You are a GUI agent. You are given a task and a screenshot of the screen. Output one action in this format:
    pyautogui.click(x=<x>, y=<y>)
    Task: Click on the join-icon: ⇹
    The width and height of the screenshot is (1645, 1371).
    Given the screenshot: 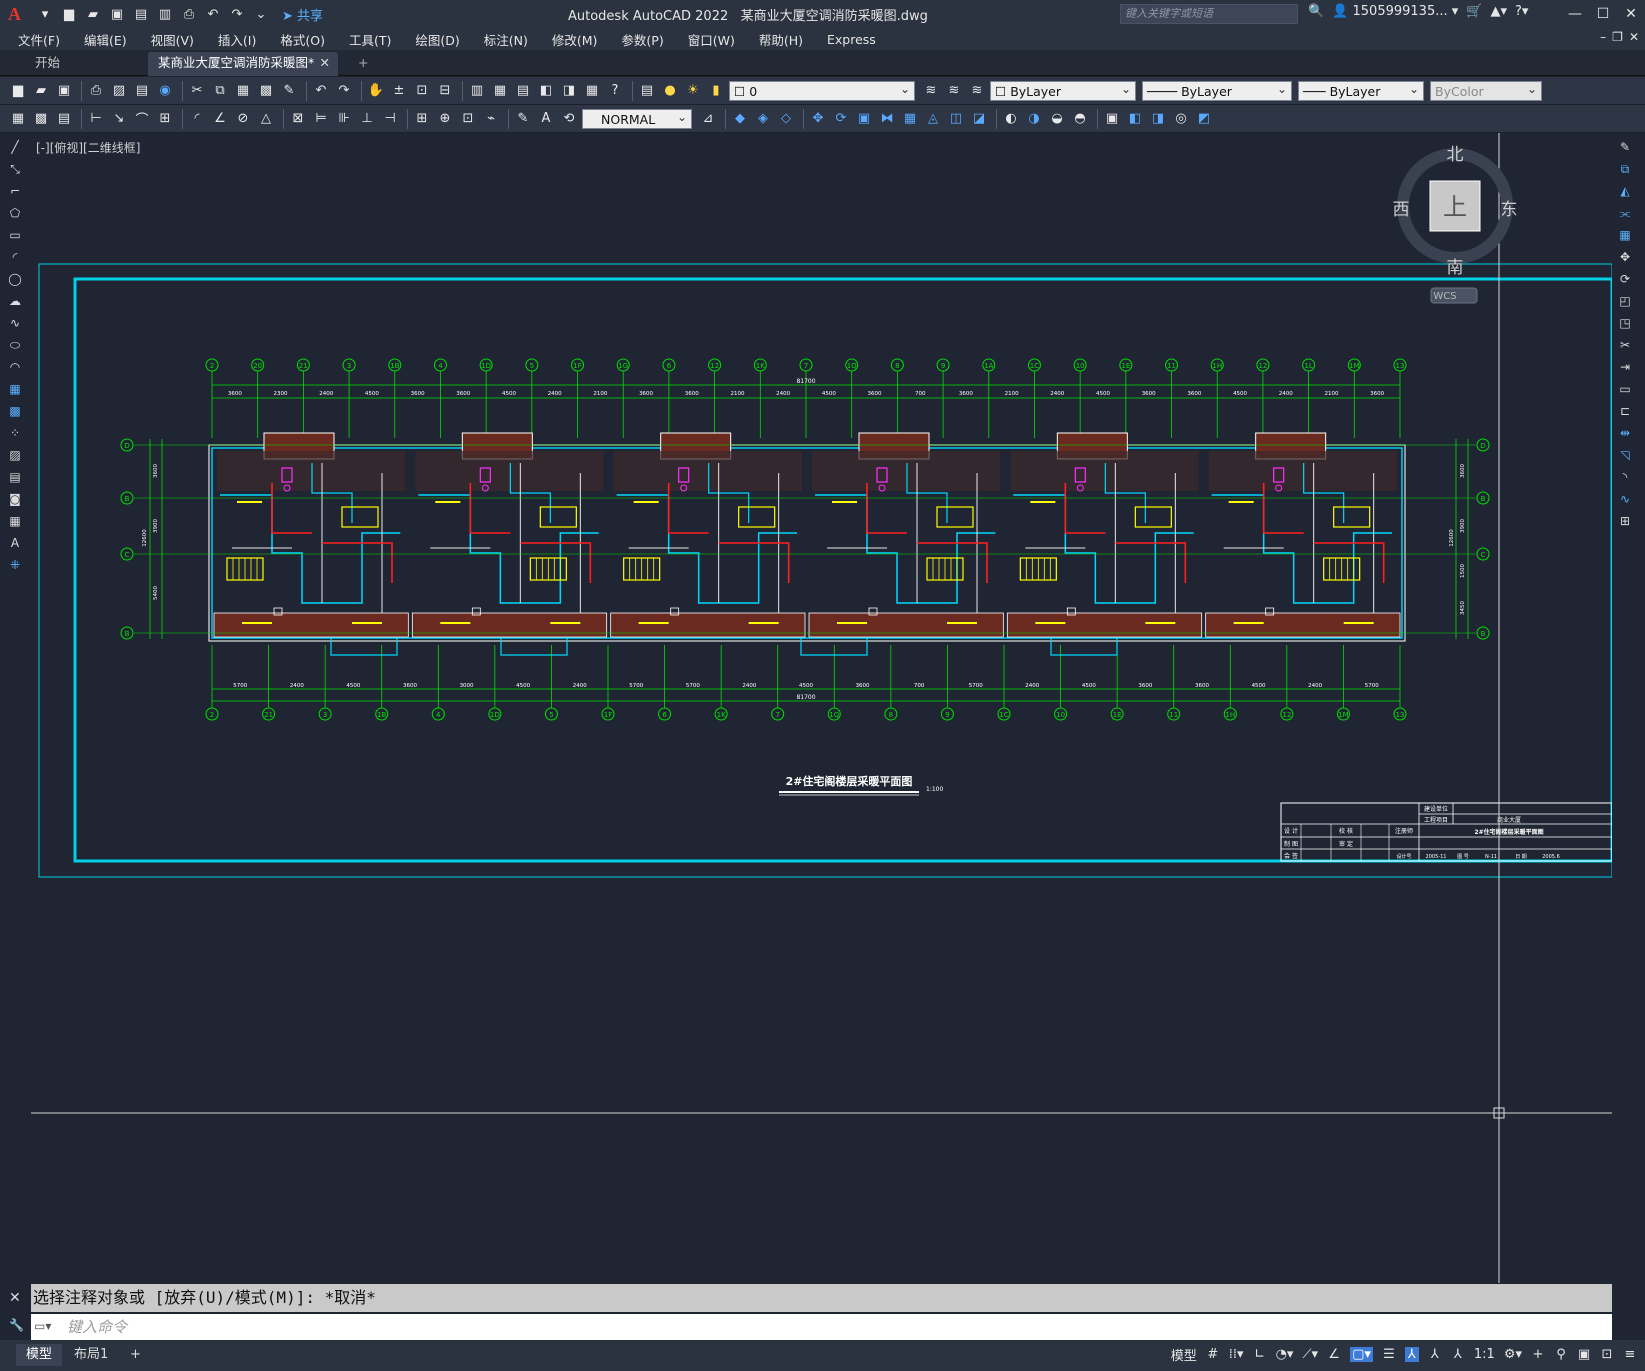 What is the action you would take?
    pyautogui.click(x=1625, y=433)
    